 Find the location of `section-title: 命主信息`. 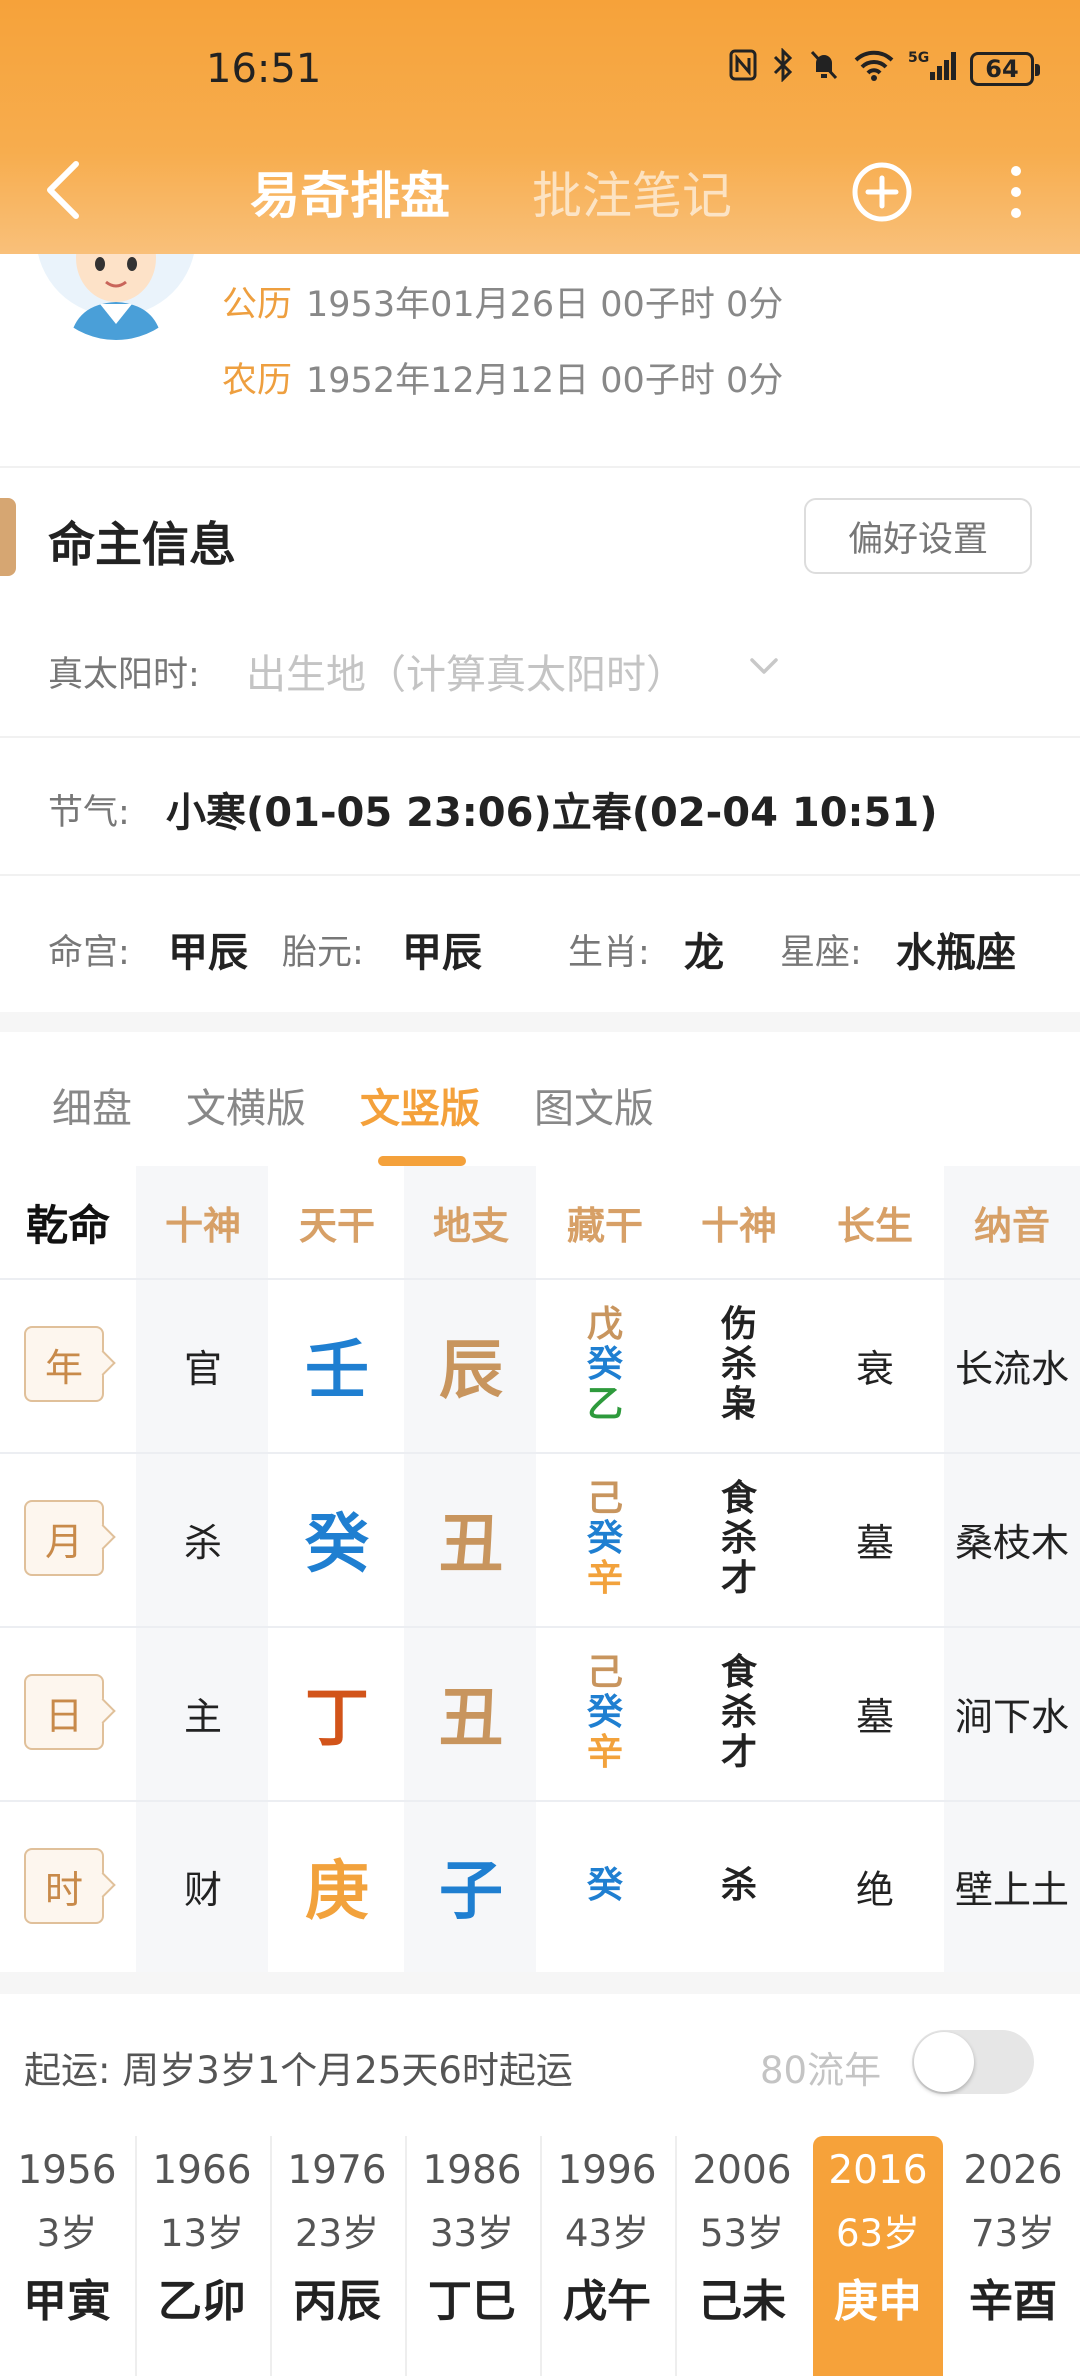

section-title: 命主信息 is located at coordinates (142, 545).